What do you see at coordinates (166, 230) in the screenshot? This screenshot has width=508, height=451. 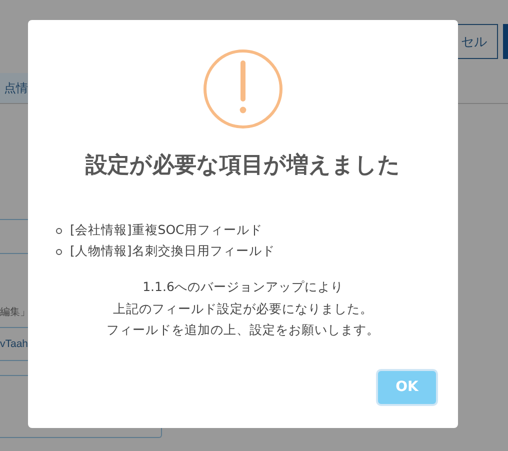 I see `list-item: [会社情報]重複SOC用フィールド` at bounding box center [166, 230].